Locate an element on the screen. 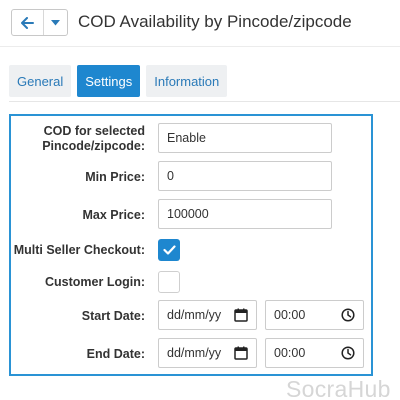 The width and height of the screenshot is (400, 400). tab-general: General is located at coordinates (40, 81).